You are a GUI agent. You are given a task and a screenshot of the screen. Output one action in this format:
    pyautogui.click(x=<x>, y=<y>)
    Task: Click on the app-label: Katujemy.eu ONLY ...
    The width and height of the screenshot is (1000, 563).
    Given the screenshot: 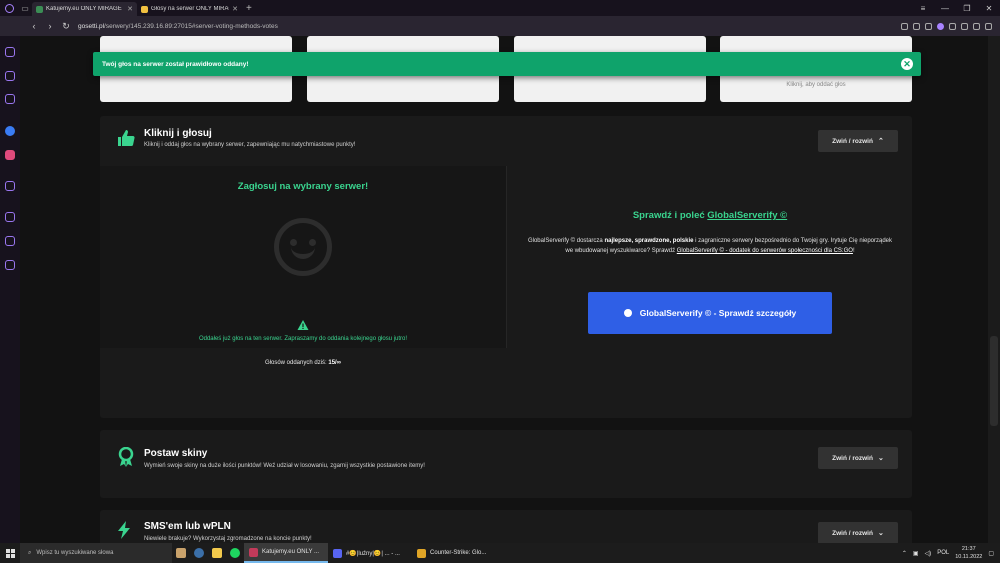 What is the action you would take?
    pyautogui.click(x=291, y=552)
    